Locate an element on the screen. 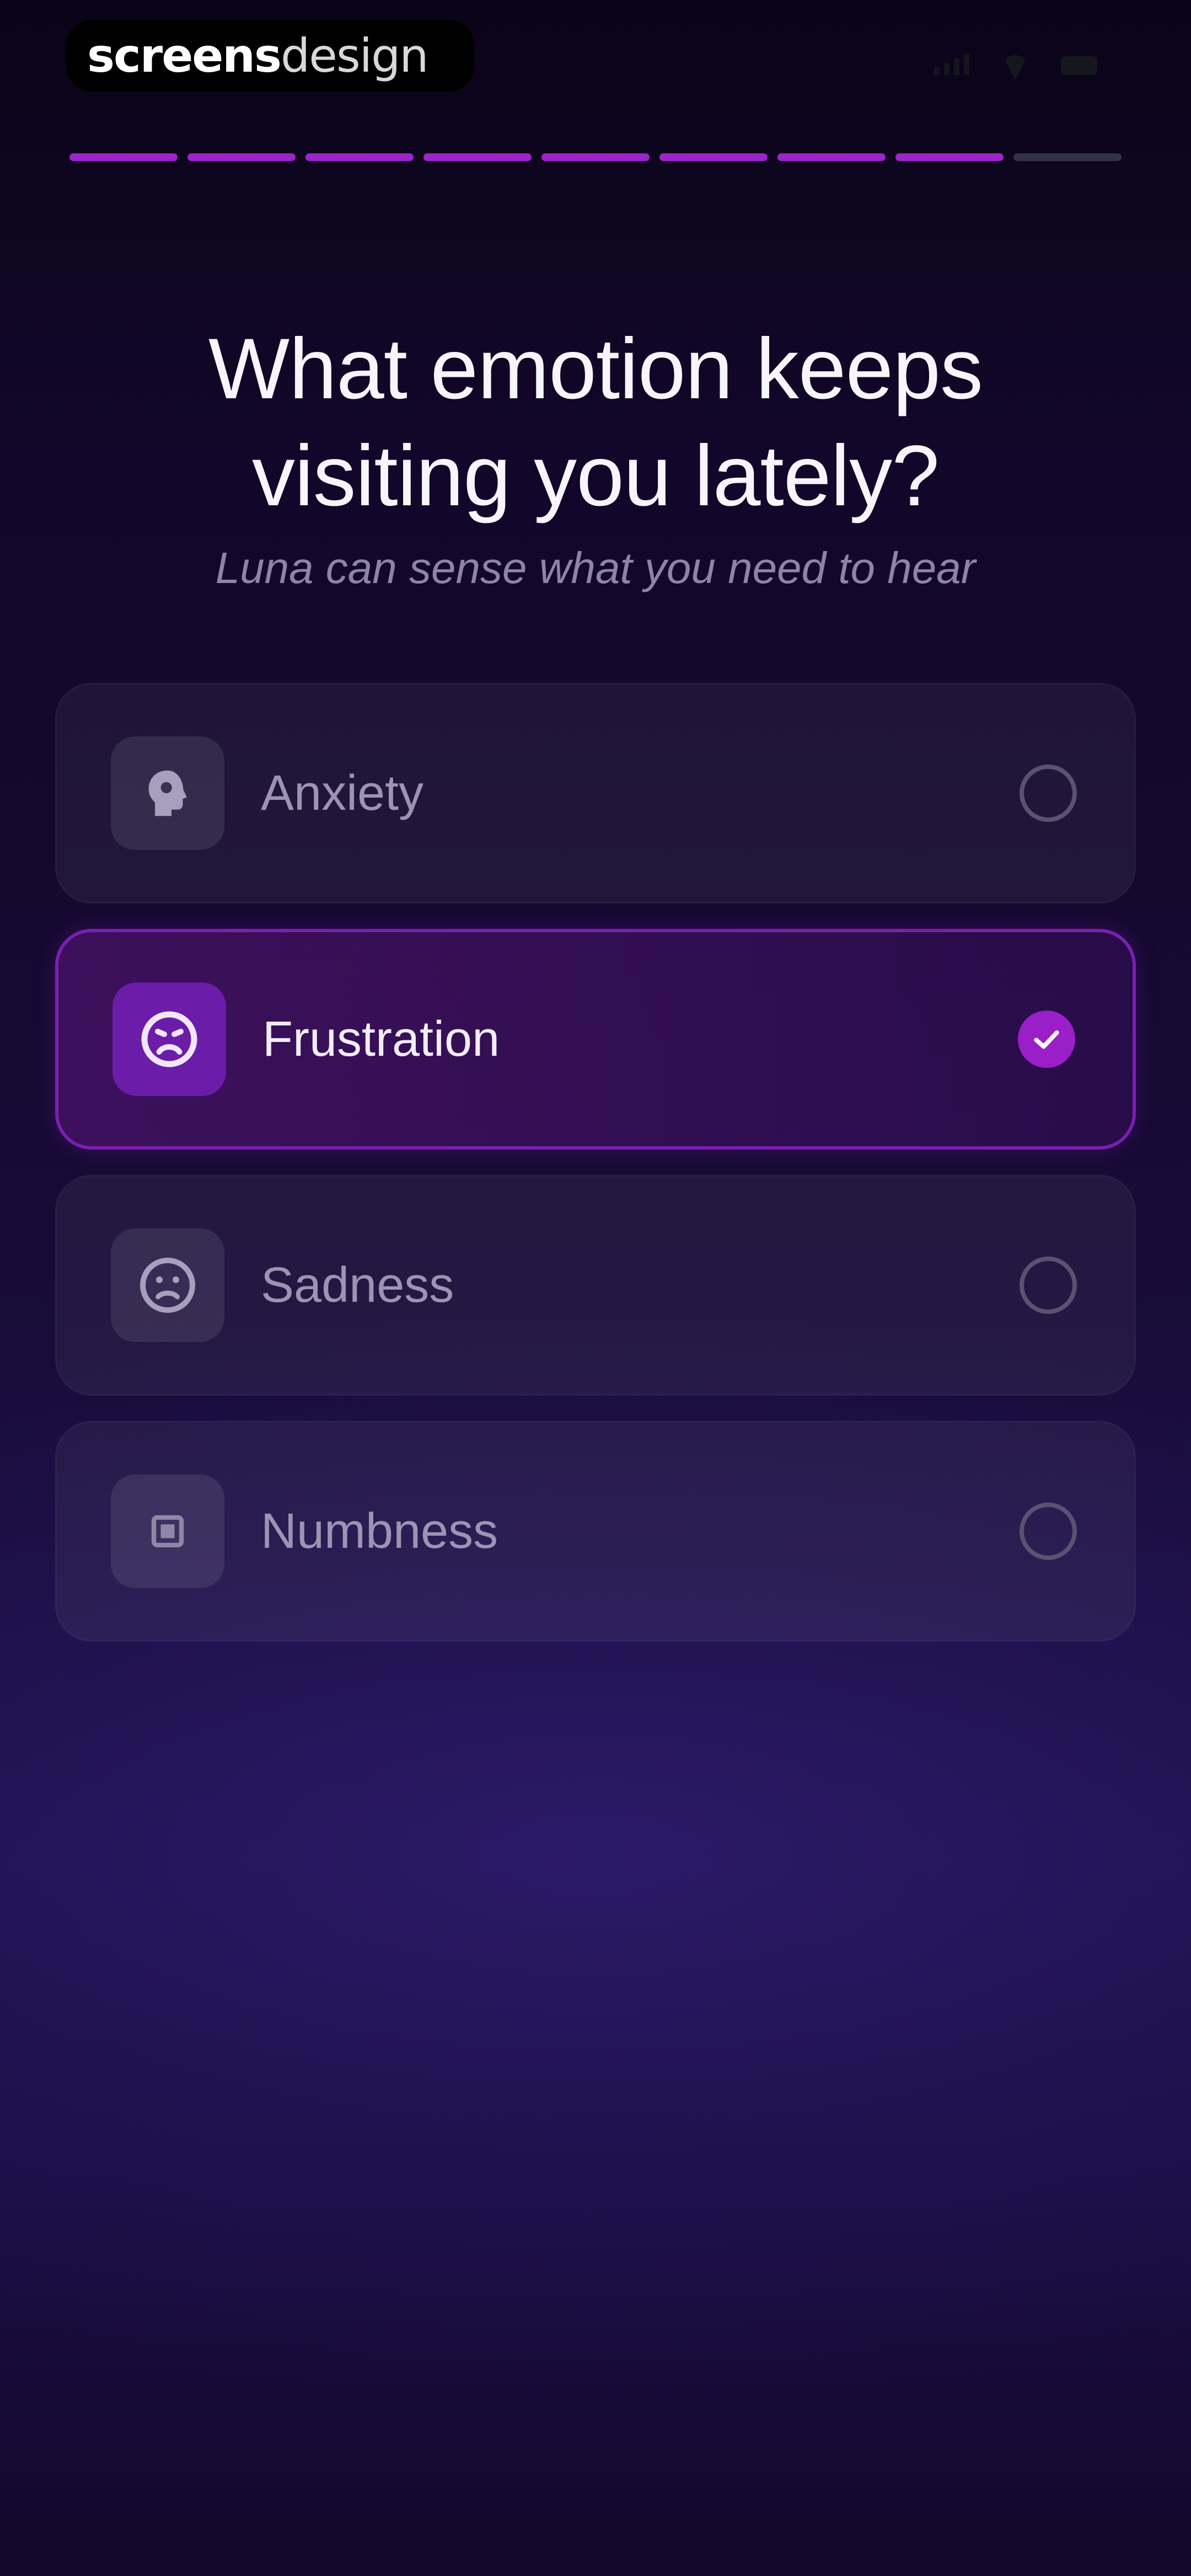 This screenshot has width=1191, height=2576. radio-button-checked is located at coordinates (1046, 1039).